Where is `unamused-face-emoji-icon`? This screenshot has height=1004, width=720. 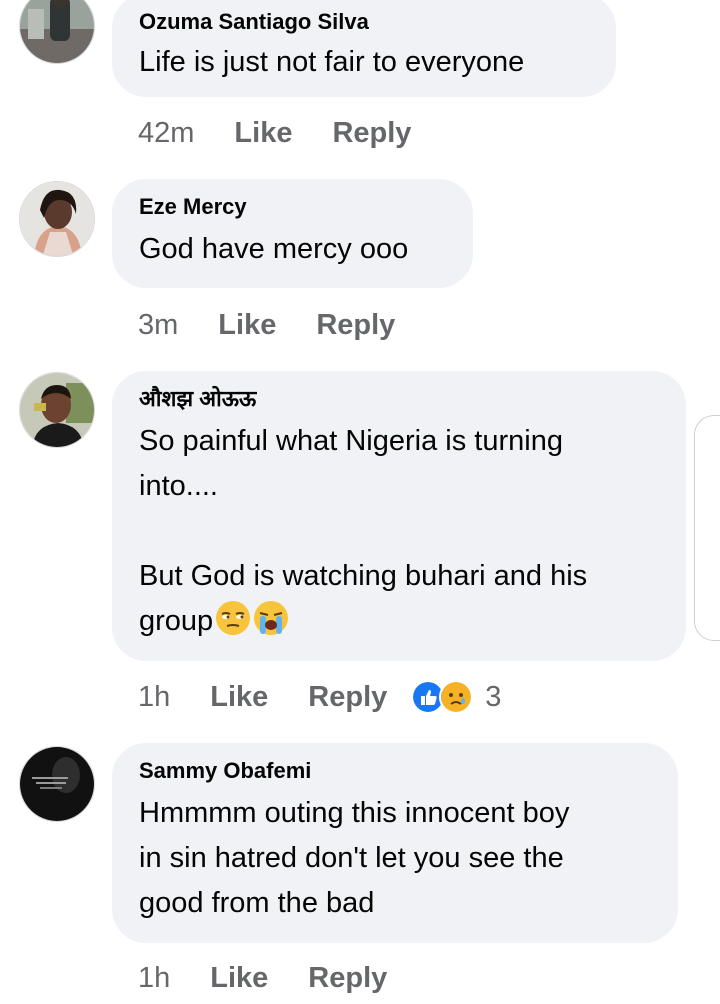 unamused-face-emoji-icon is located at coordinates (233, 618).